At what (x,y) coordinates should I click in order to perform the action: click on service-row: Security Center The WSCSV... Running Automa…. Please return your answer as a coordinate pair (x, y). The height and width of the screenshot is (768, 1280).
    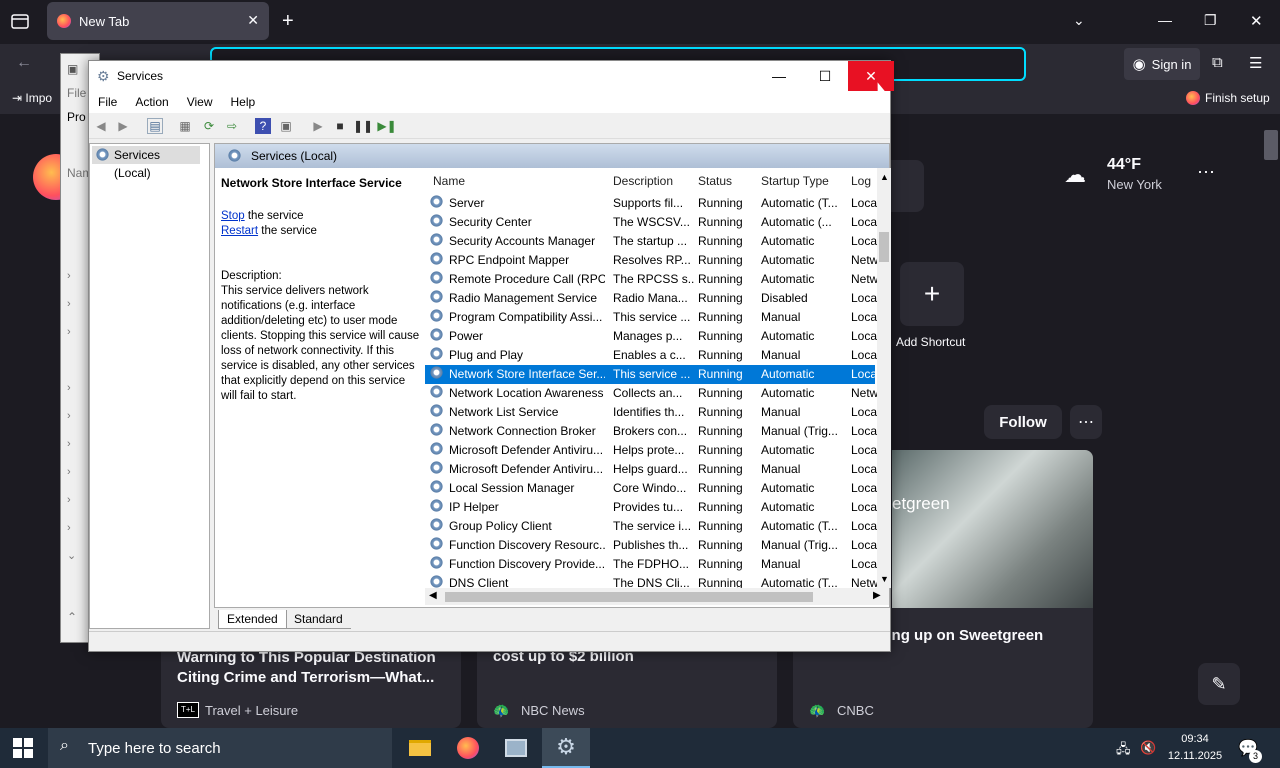
    Looking at the image, I should click on (651, 222).